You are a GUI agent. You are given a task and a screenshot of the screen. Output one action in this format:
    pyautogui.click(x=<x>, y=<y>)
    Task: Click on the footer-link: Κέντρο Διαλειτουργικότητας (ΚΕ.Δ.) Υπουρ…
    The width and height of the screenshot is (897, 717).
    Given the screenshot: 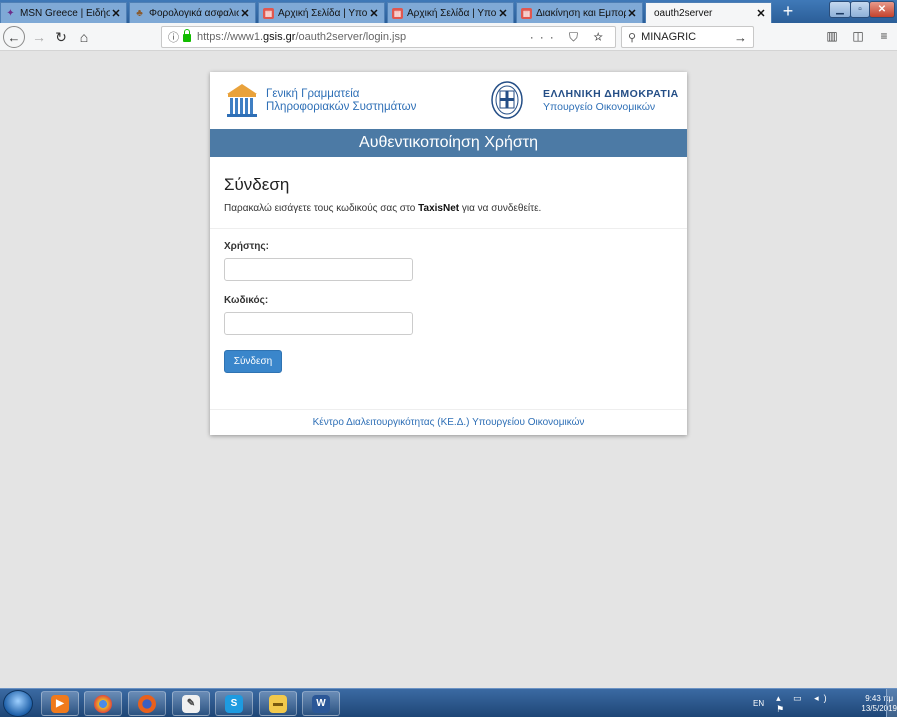 What is the action you would take?
    pyautogui.click(x=448, y=422)
    